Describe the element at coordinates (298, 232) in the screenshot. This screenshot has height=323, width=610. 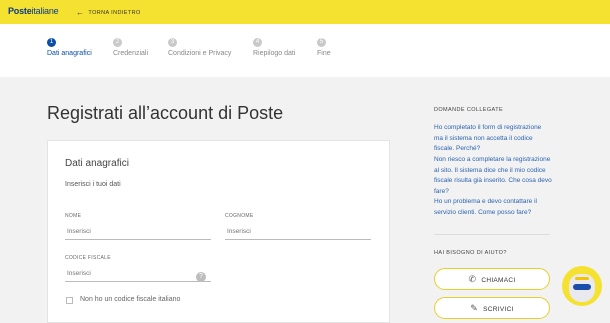
I see `cognome-input` at that location.